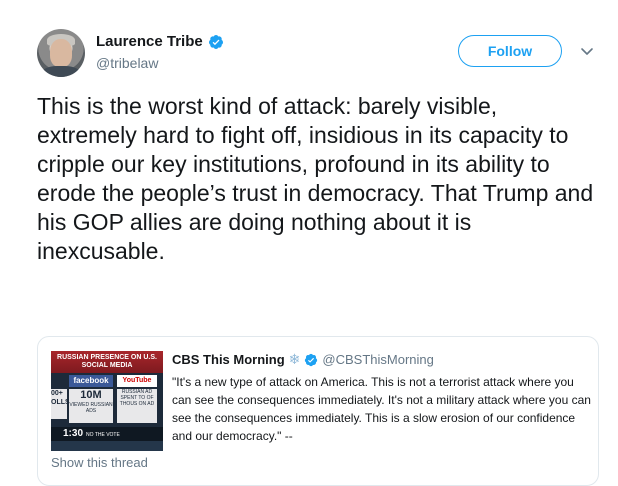 The height and width of the screenshot is (486, 618). What do you see at coordinates (60, 404) in the screenshot?
I see `thumbnail-left-panel: 00+ OLLS` at bounding box center [60, 404].